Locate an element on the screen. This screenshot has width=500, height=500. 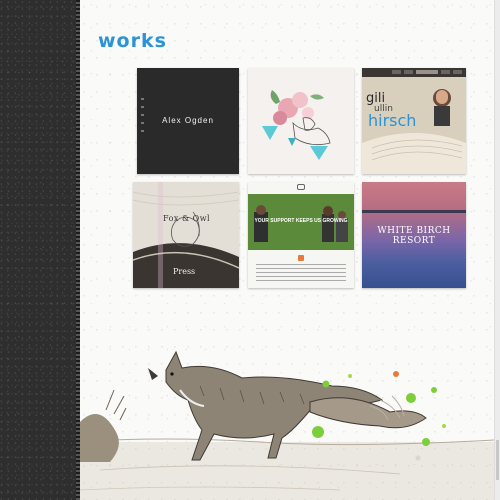
tile-label-bottom: Press is located at coordinates (184, 271).